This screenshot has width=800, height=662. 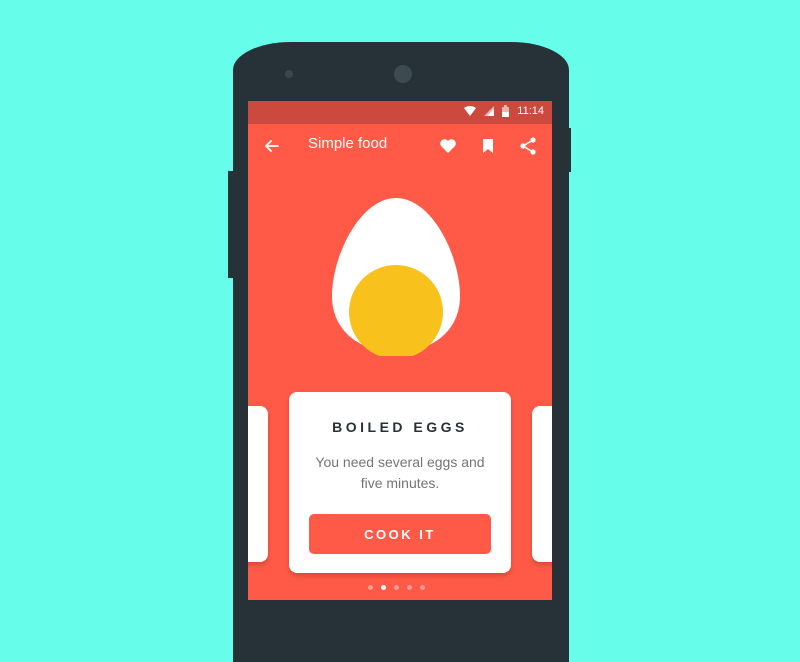 What do you see at coordinates (258, 484) in the screenshot?
I see `previous-recipe-card` at bounding box center [258, 484].